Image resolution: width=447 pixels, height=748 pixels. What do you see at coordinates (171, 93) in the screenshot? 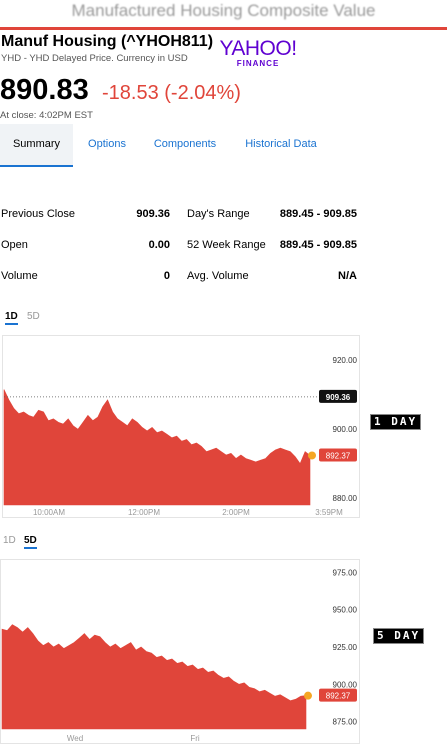
I see `price-change: -18.53 (-2.04%)` at bounding box center [171, 93].